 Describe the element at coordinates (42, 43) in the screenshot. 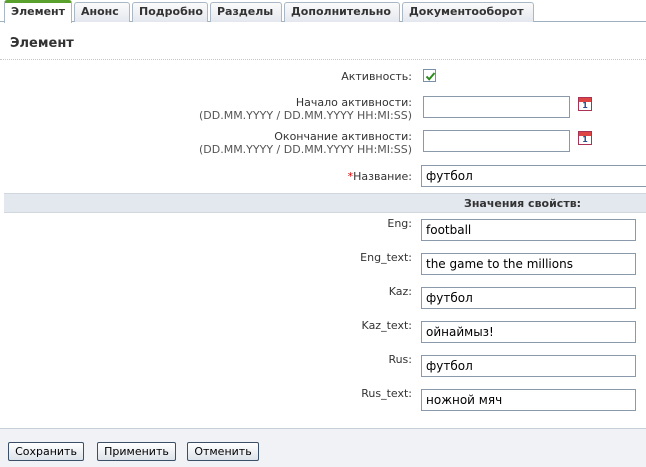

I see `page-title: Элемент` at that location.